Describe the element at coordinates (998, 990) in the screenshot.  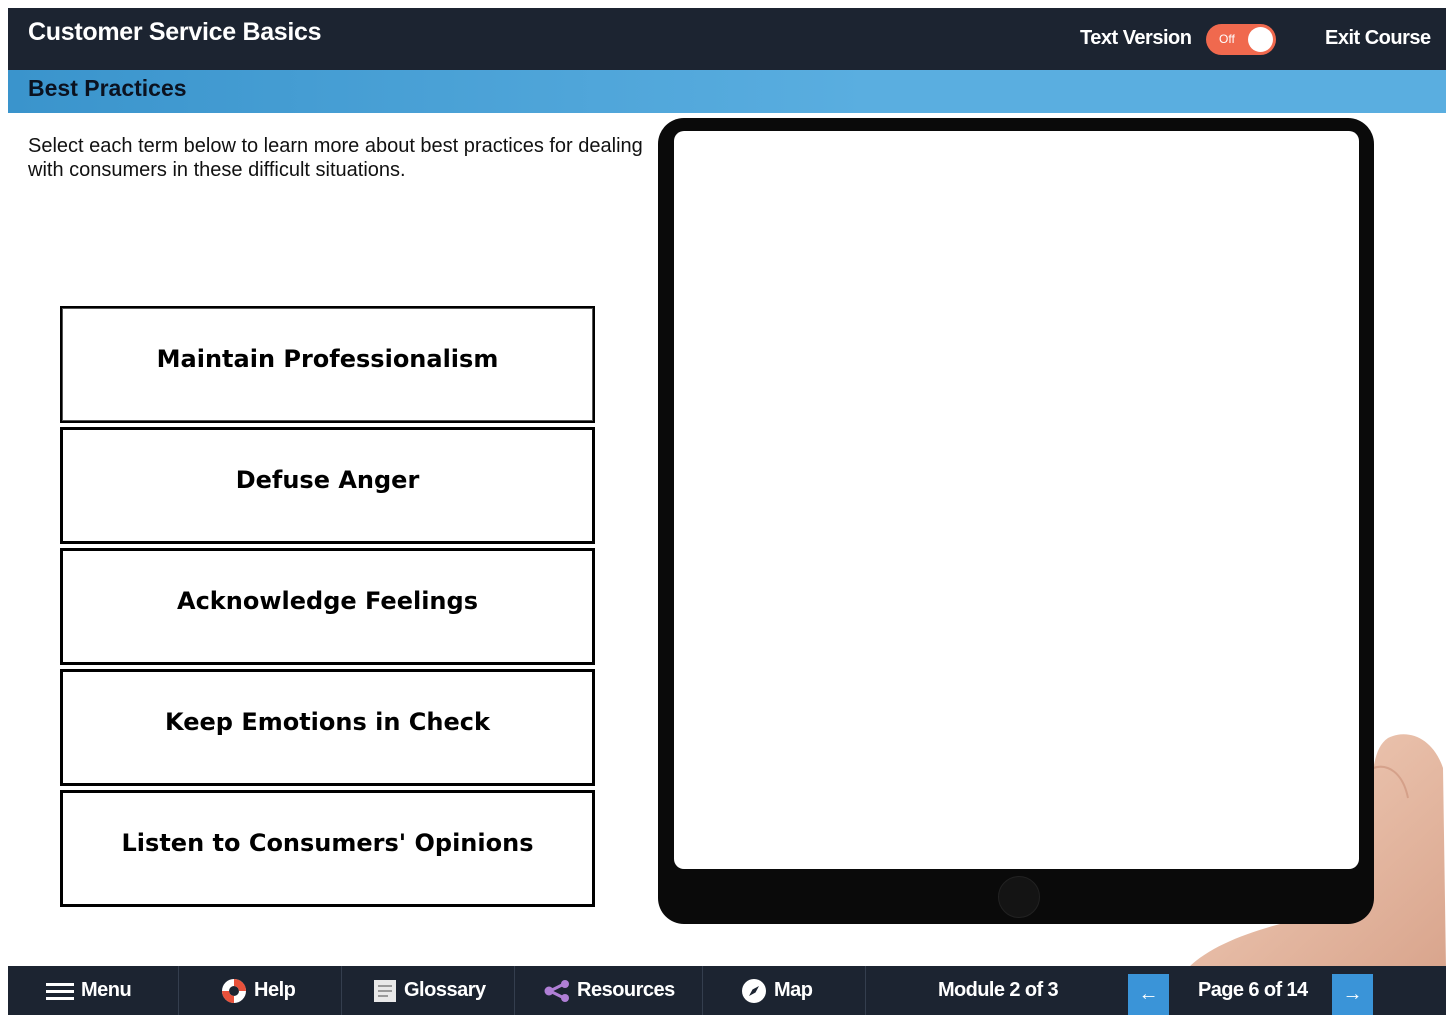
I see `module-indicator: Module 2 of 3` at that location.